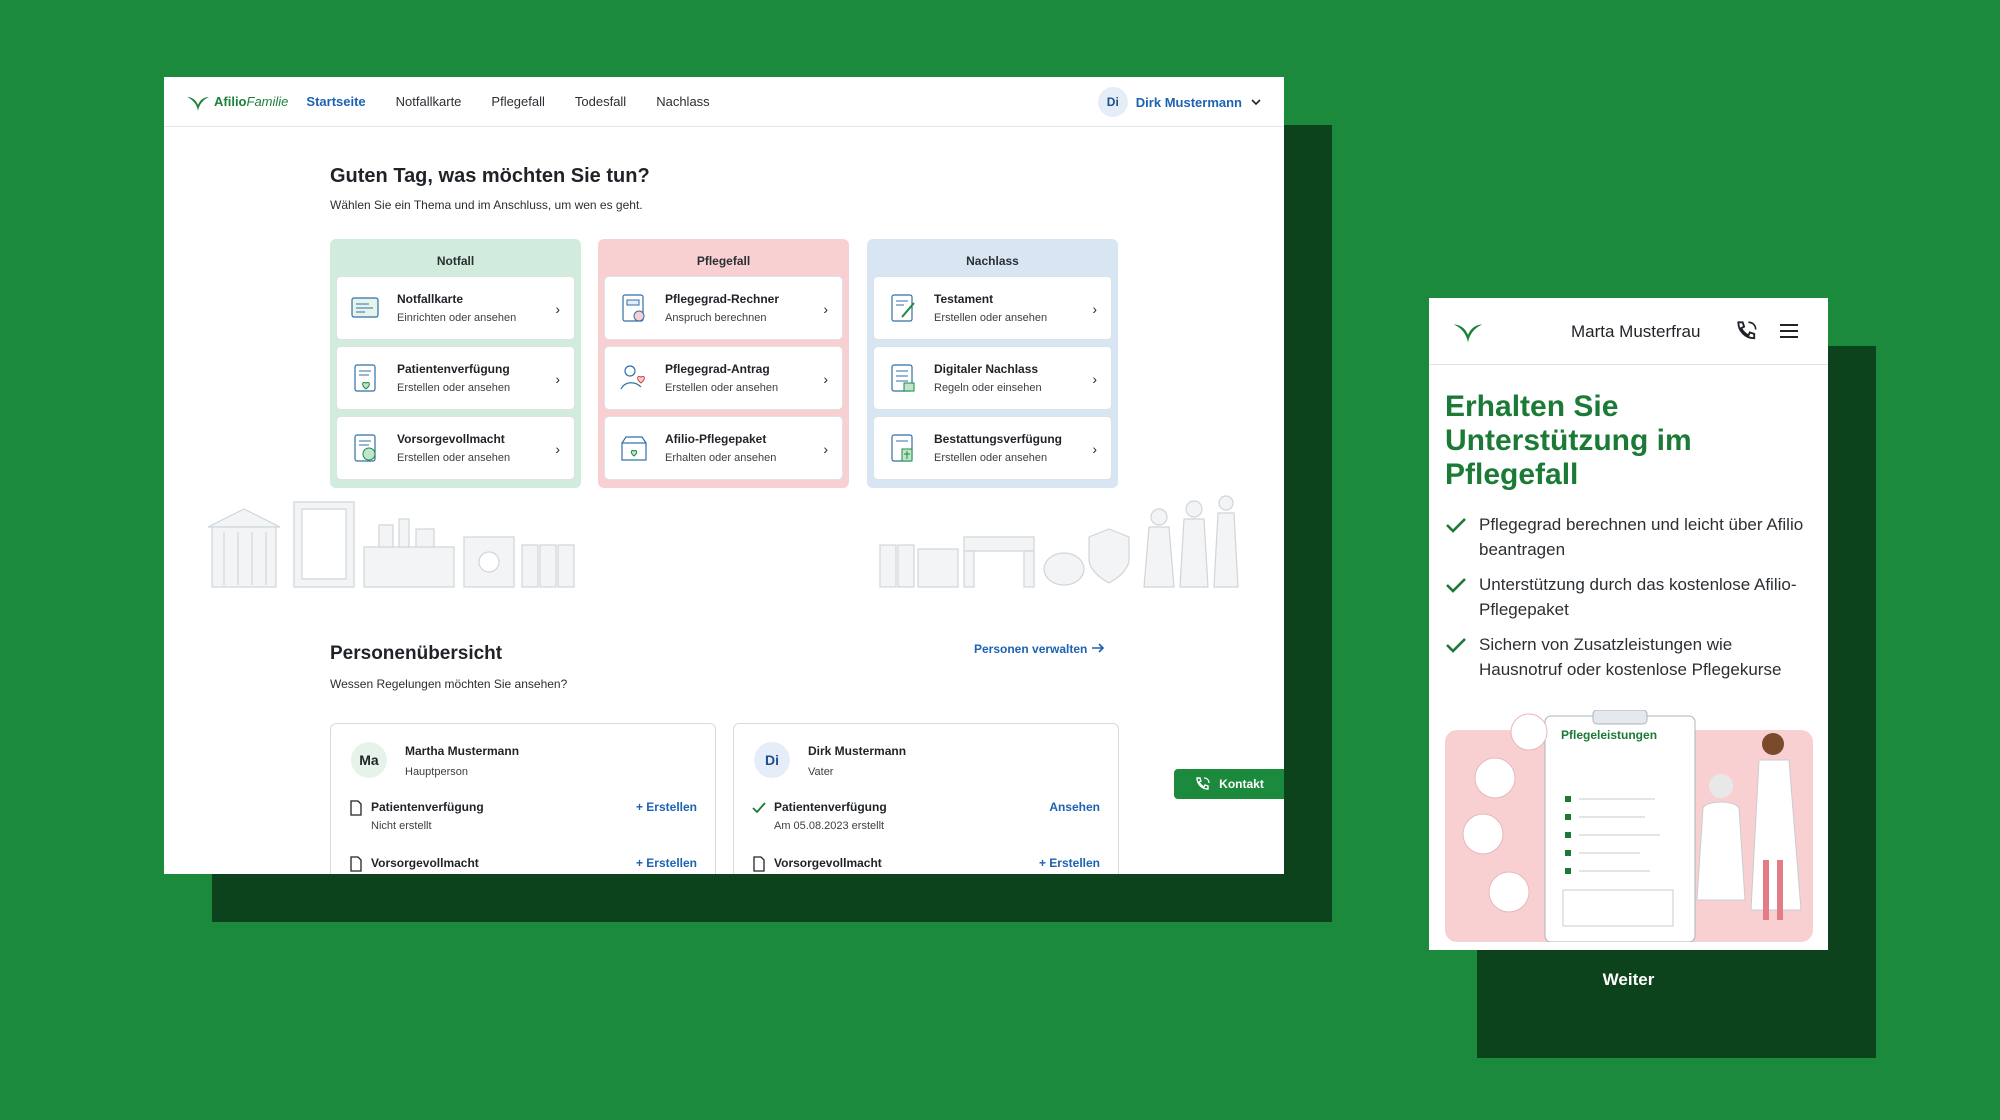 Image resolution: width=2000 pixels, height=1120 pixels. Describe the element at coordinates (401, 826) in the screenshot. I see `document-status: Nicht erstellt` at that location.